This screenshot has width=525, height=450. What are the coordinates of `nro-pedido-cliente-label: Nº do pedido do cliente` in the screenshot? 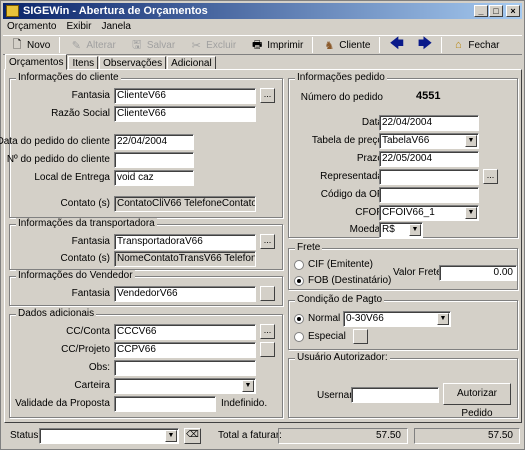 It's located at (58, 159).